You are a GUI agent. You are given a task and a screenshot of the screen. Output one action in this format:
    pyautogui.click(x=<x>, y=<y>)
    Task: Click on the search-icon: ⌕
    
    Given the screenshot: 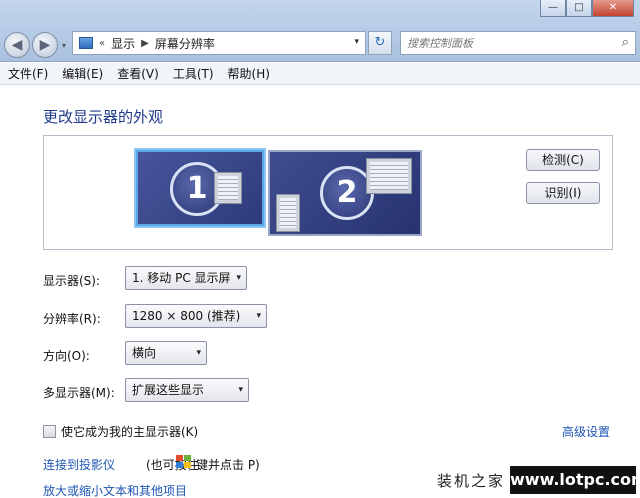 What is the action you would take?
    pyautogui.click(x=625, y=42)
    